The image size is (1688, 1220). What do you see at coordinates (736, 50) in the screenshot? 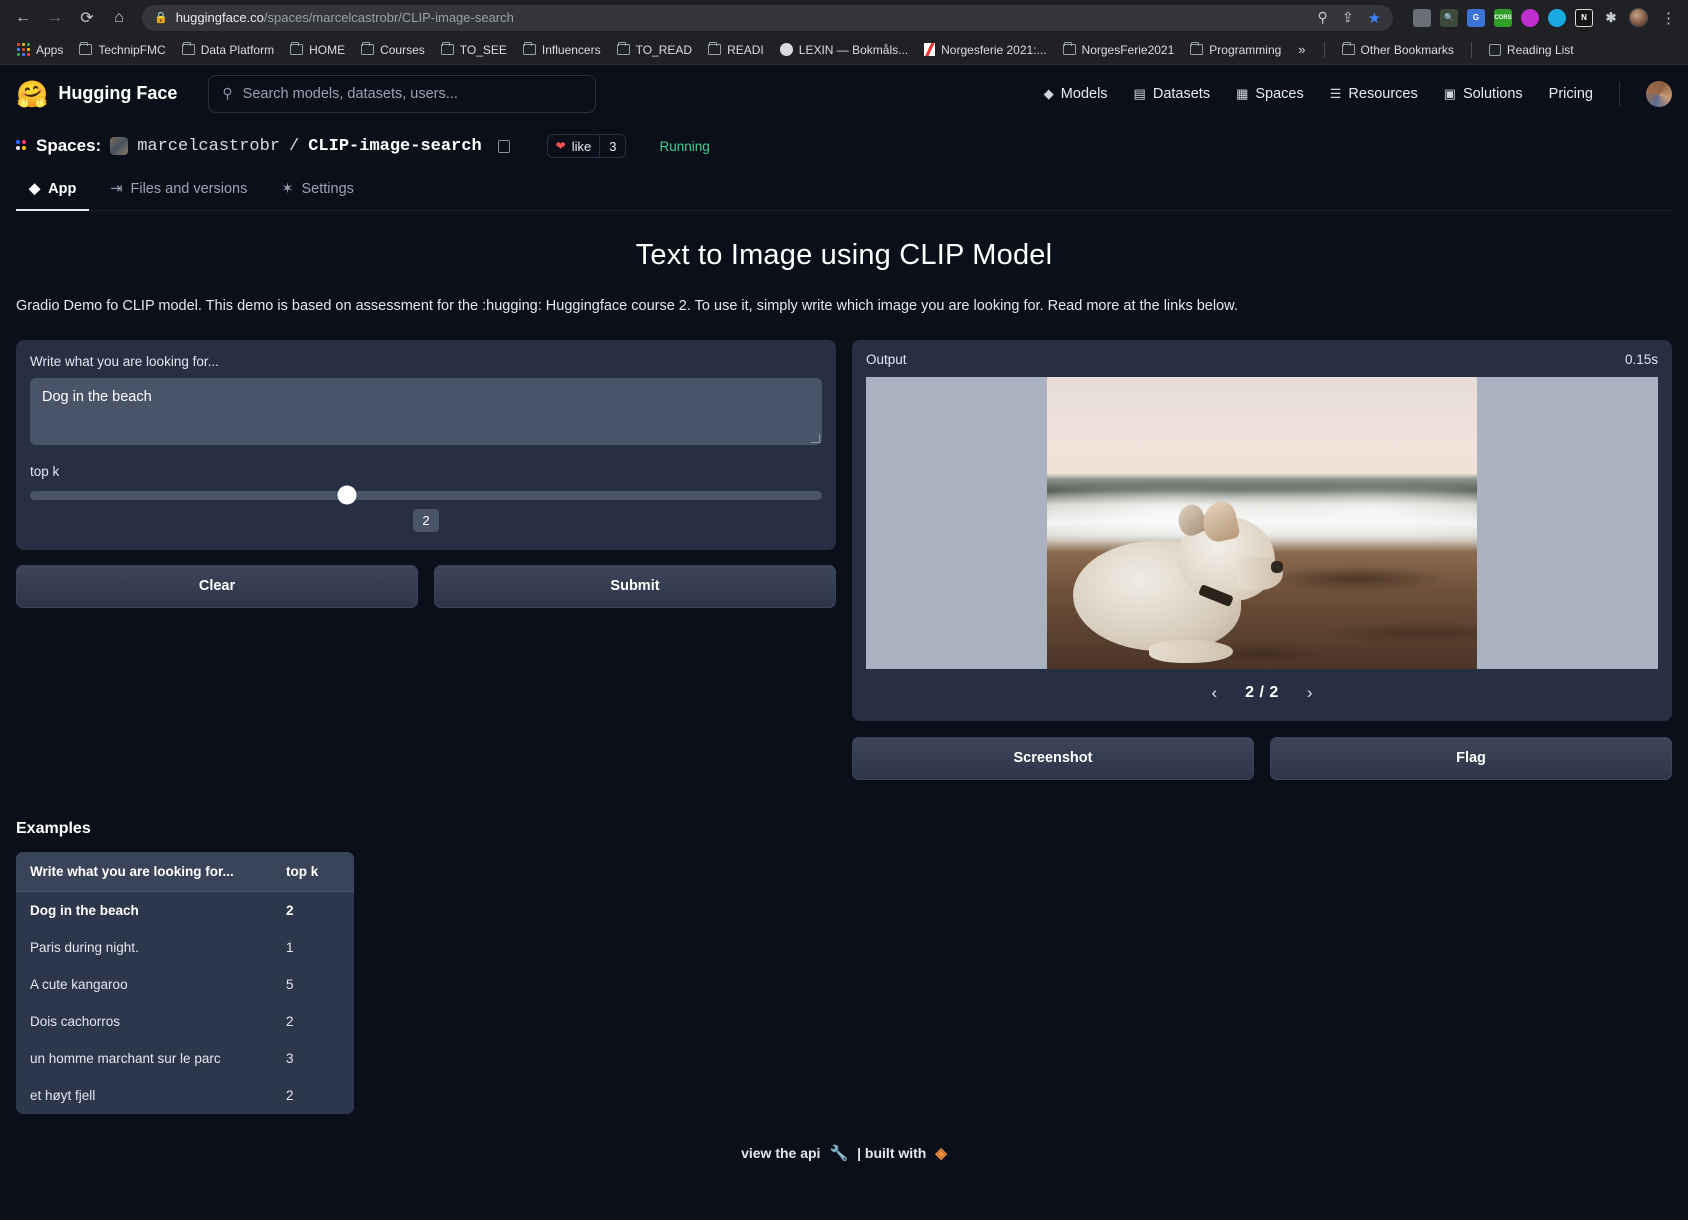
I see `bookmark-readi: READI` at bounding box center [736, 50].